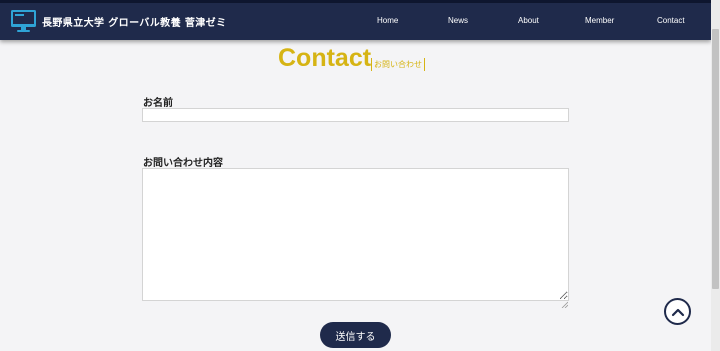 Image resolution: width=720 pixels, height=351 pixels. What do you see at coordinates (528, 20) in the screenshot?
I see `nav-about: About` at bounding box center [528, 20].